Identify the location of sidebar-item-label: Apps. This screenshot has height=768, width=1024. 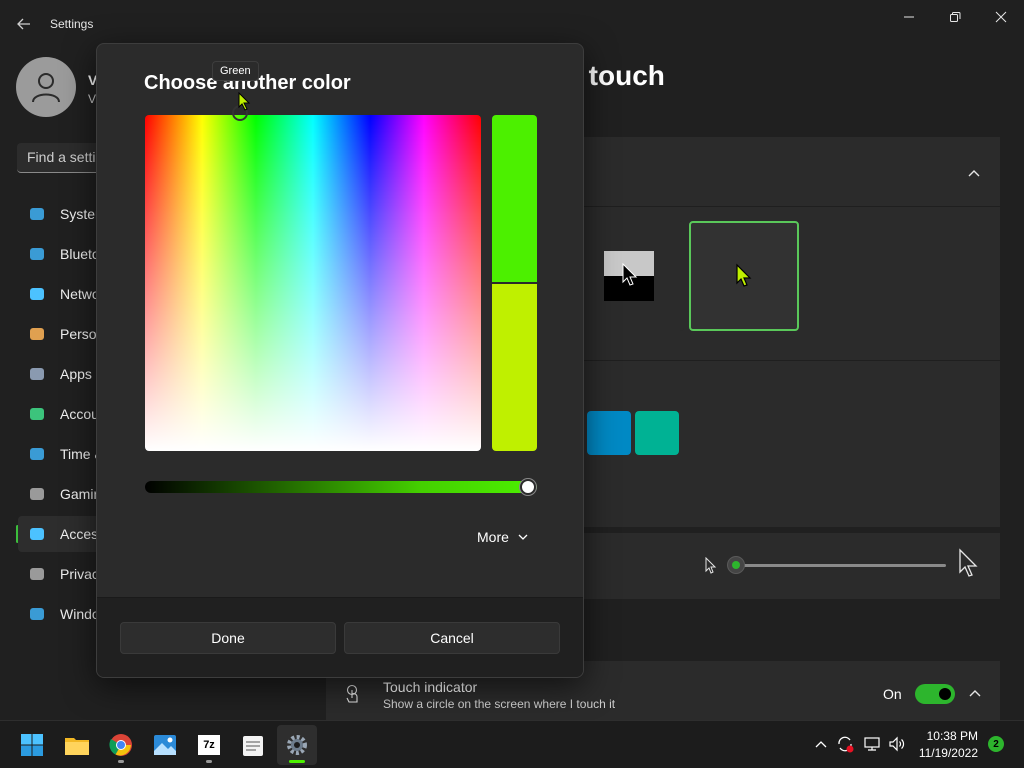
(76, 374).